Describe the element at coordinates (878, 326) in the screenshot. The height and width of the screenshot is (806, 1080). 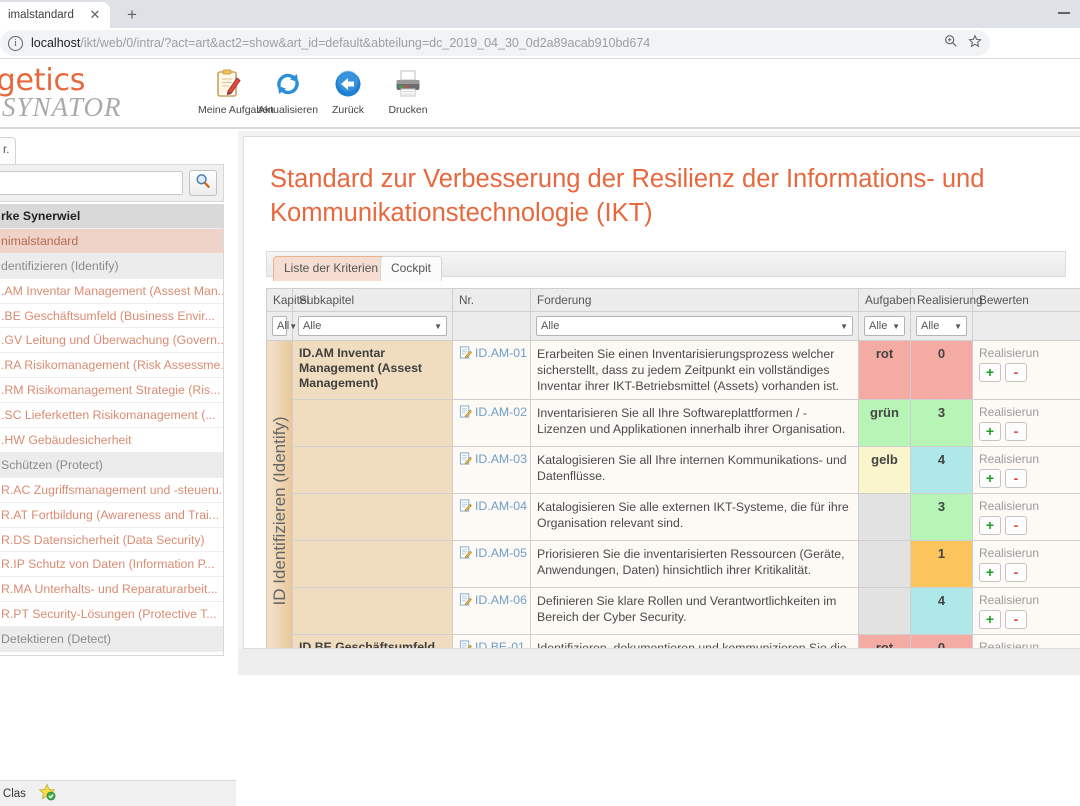
I see `filter-value: Alle` at that location.